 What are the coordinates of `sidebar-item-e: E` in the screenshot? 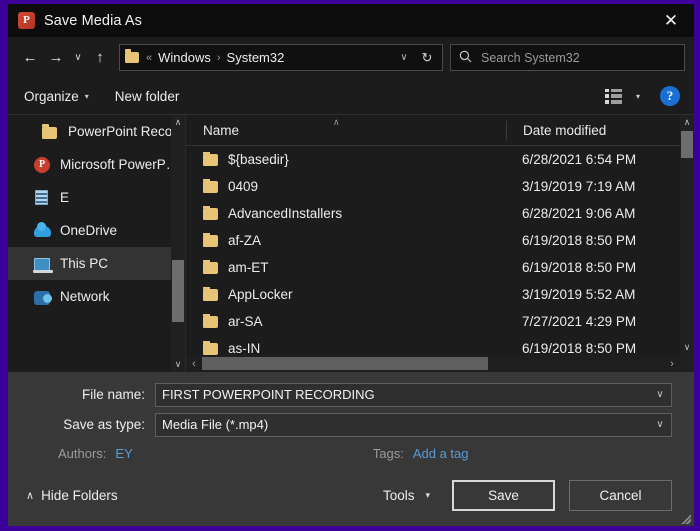 It's located at (96, 197).